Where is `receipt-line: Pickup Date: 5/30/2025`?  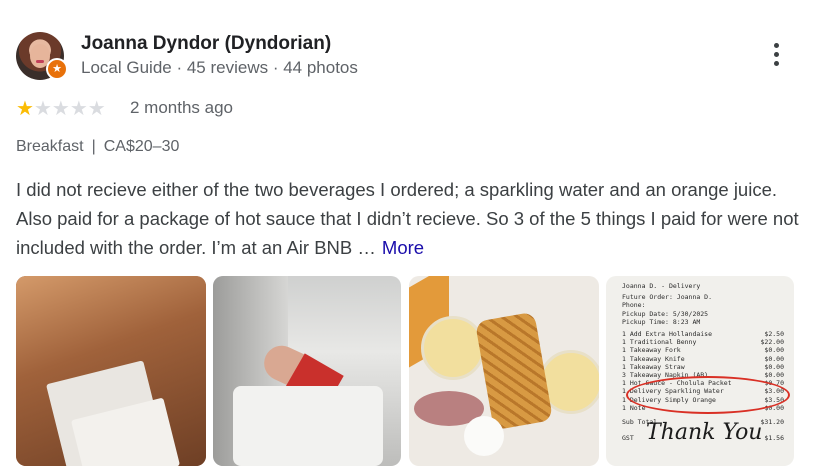 receipt-line: Pickup Date: 5/30/2025 is located at coordinates (665, 313).